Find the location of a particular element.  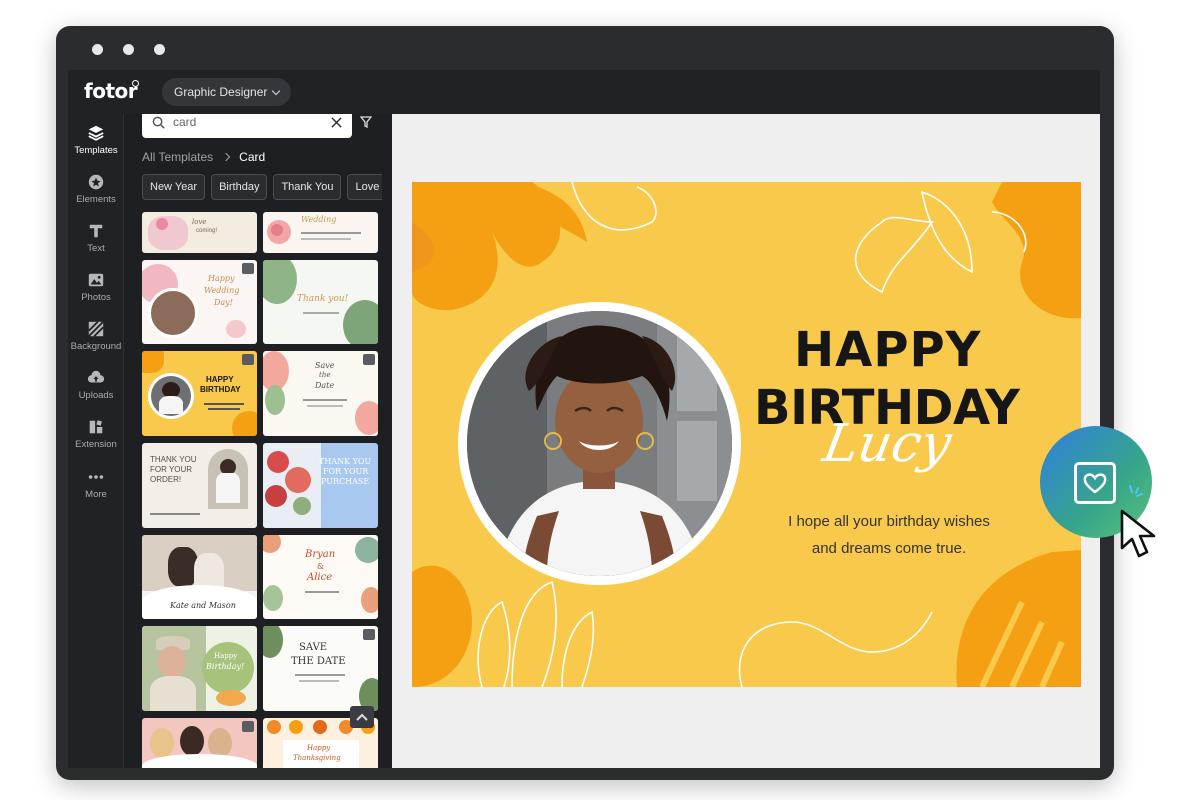

window-controls is located at coordinates (128, 49).